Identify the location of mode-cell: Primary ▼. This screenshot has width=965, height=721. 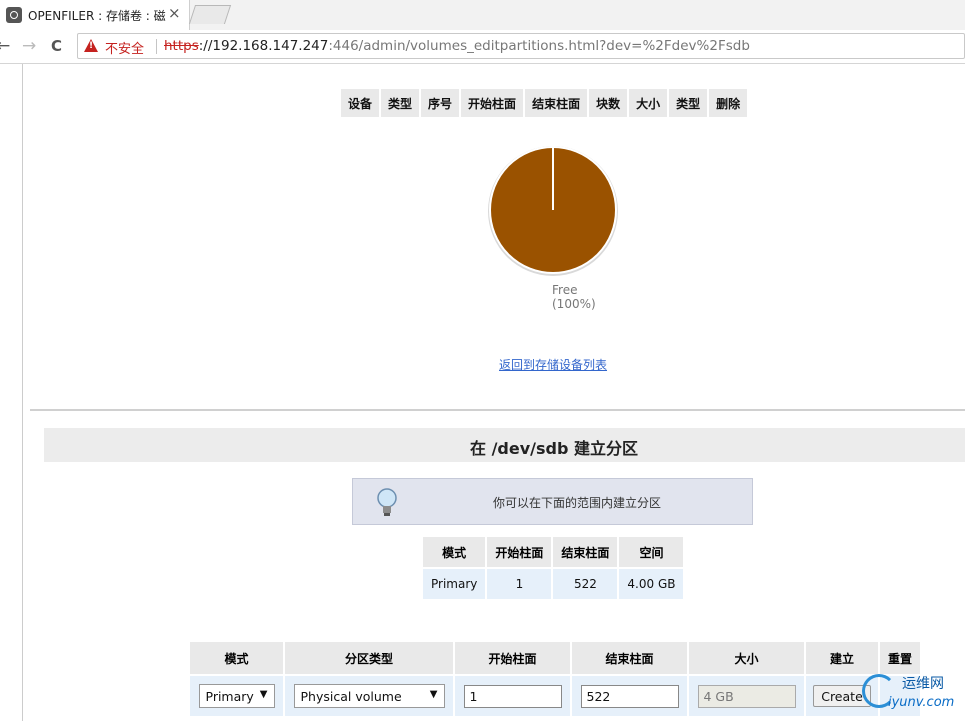
(236, 696).